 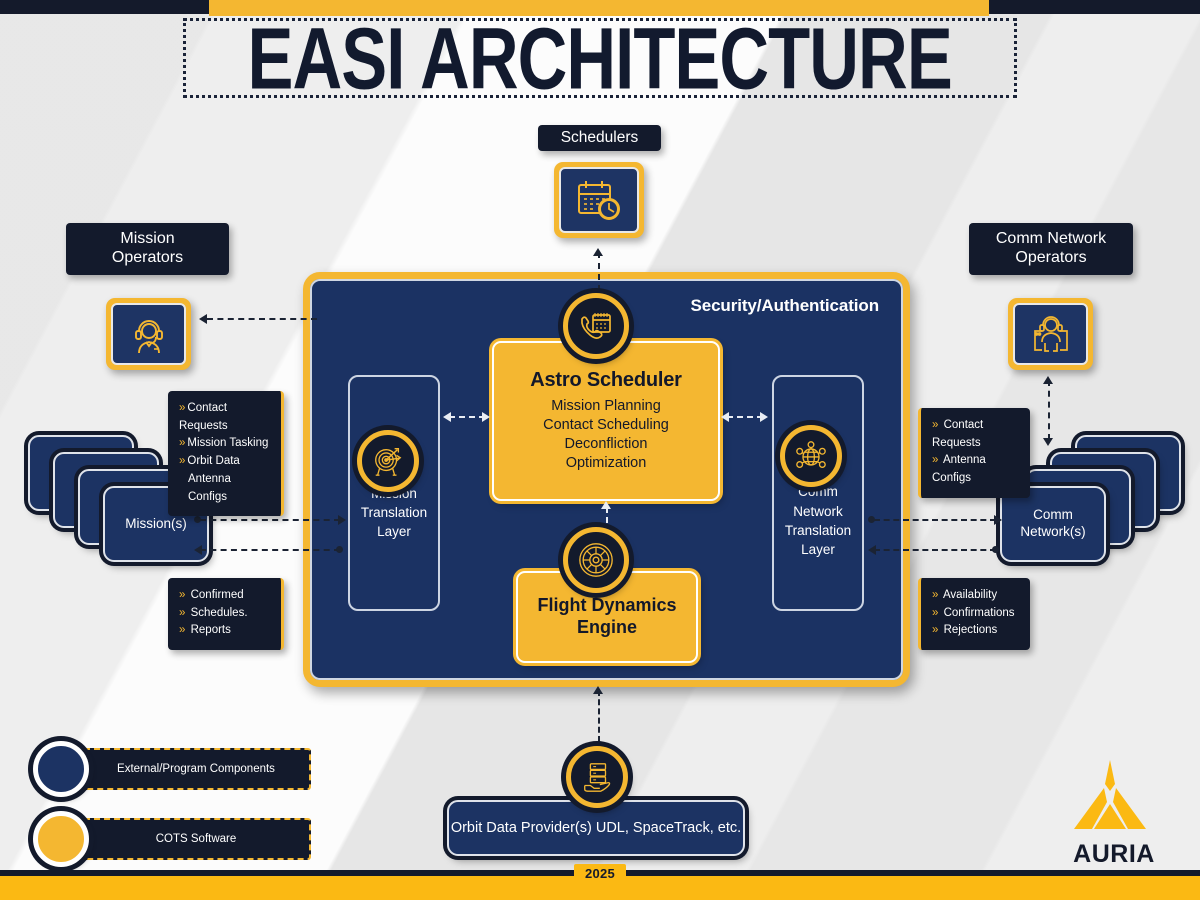 I want to click on connector-mission-out, so click(x=270, y=520).